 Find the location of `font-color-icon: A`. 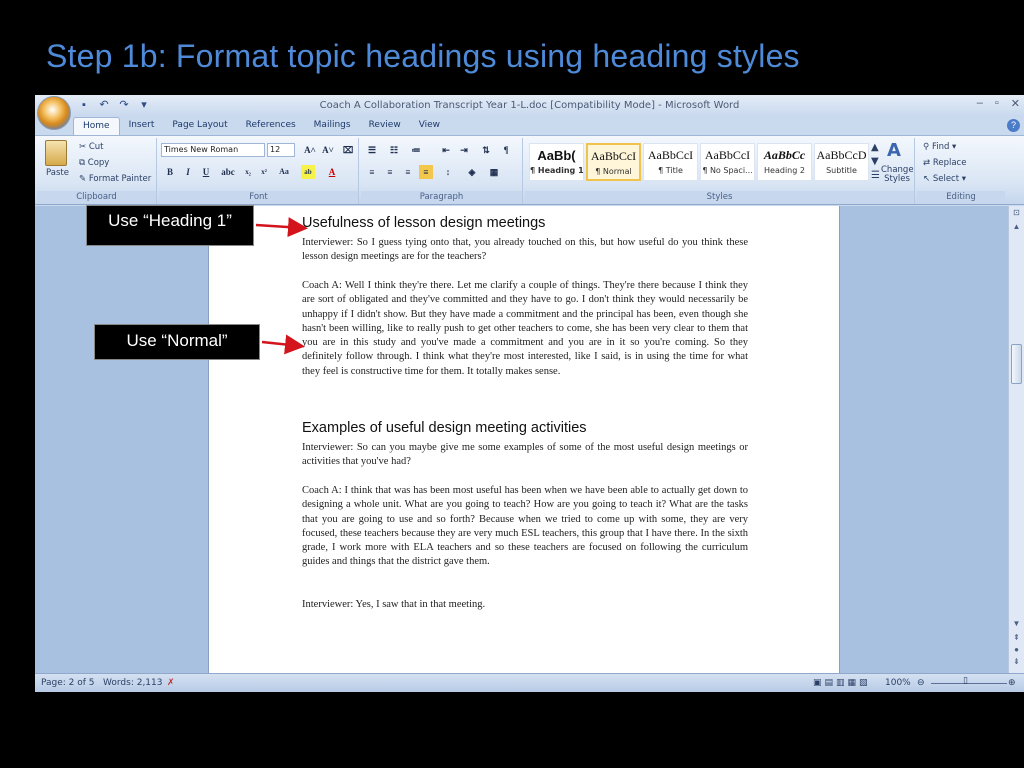

font-color-icon: A is located at coordinates (332, 172).